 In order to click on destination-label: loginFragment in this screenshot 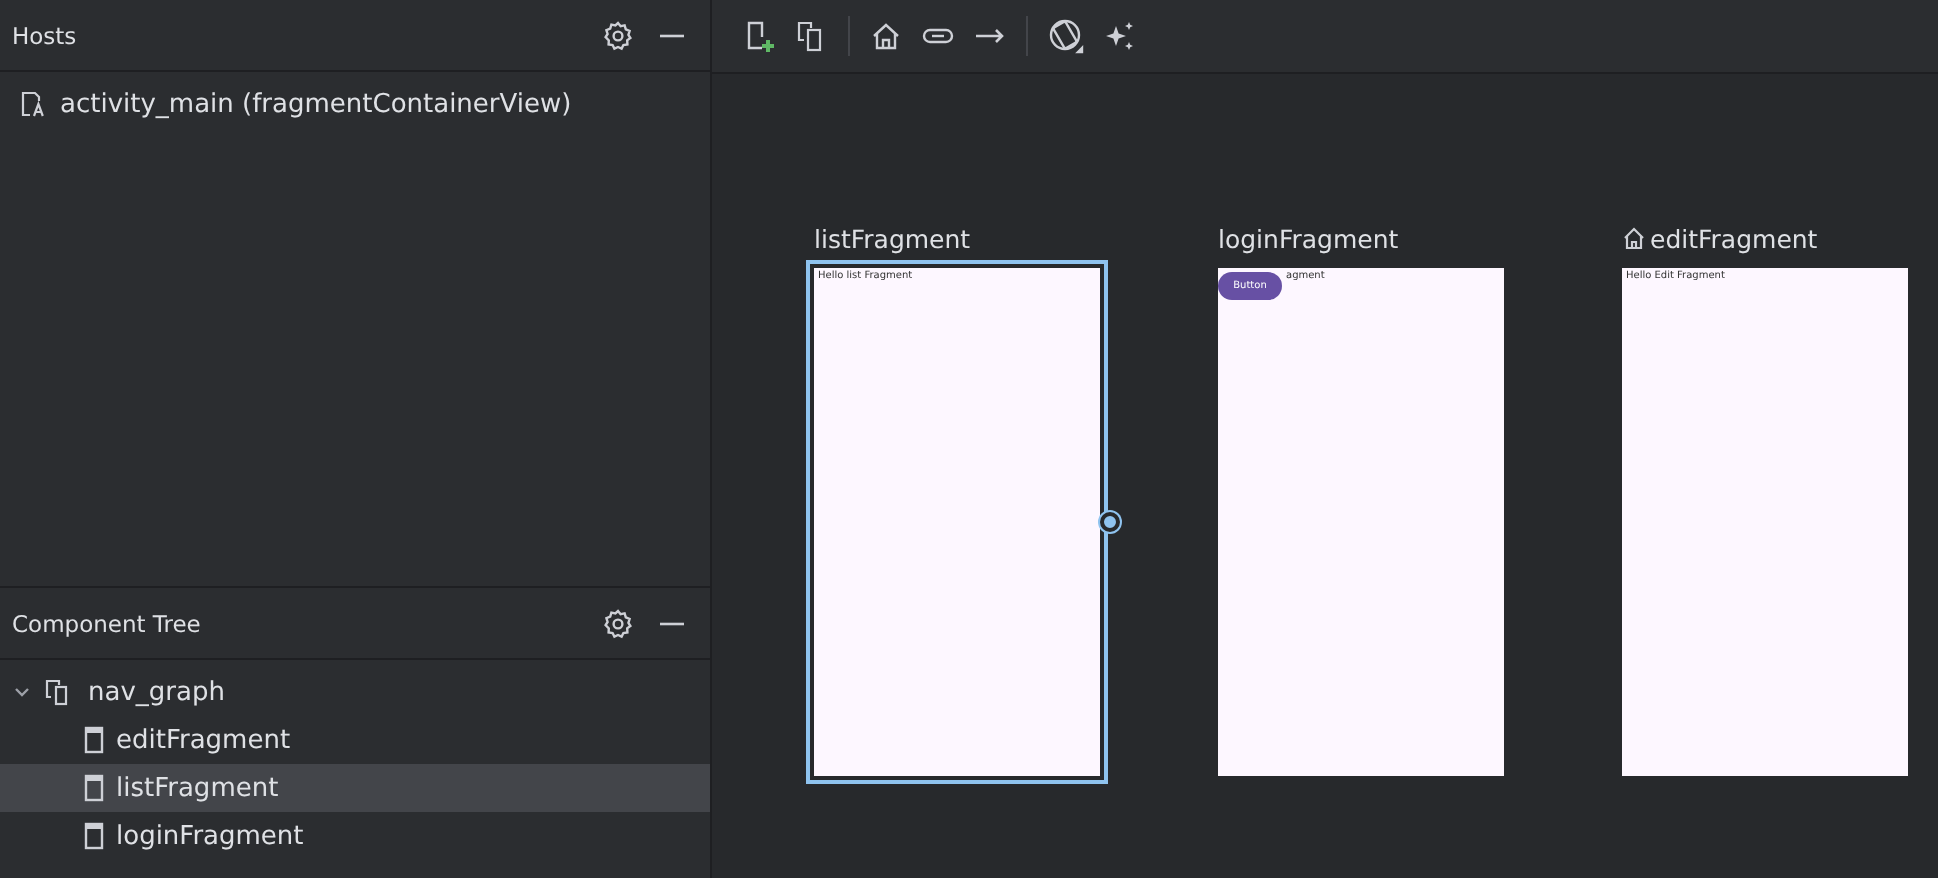, I will do `click(1308, 238)`.